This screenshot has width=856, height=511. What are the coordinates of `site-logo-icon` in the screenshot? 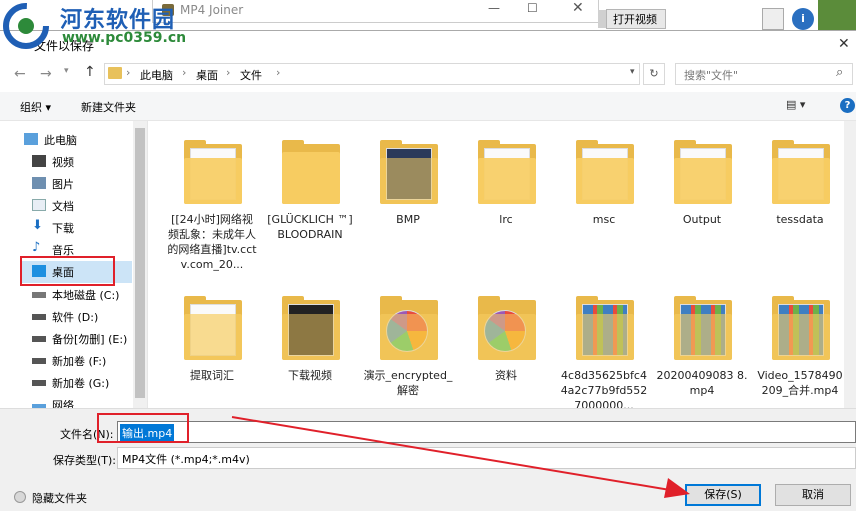 It's located at (26, 26).